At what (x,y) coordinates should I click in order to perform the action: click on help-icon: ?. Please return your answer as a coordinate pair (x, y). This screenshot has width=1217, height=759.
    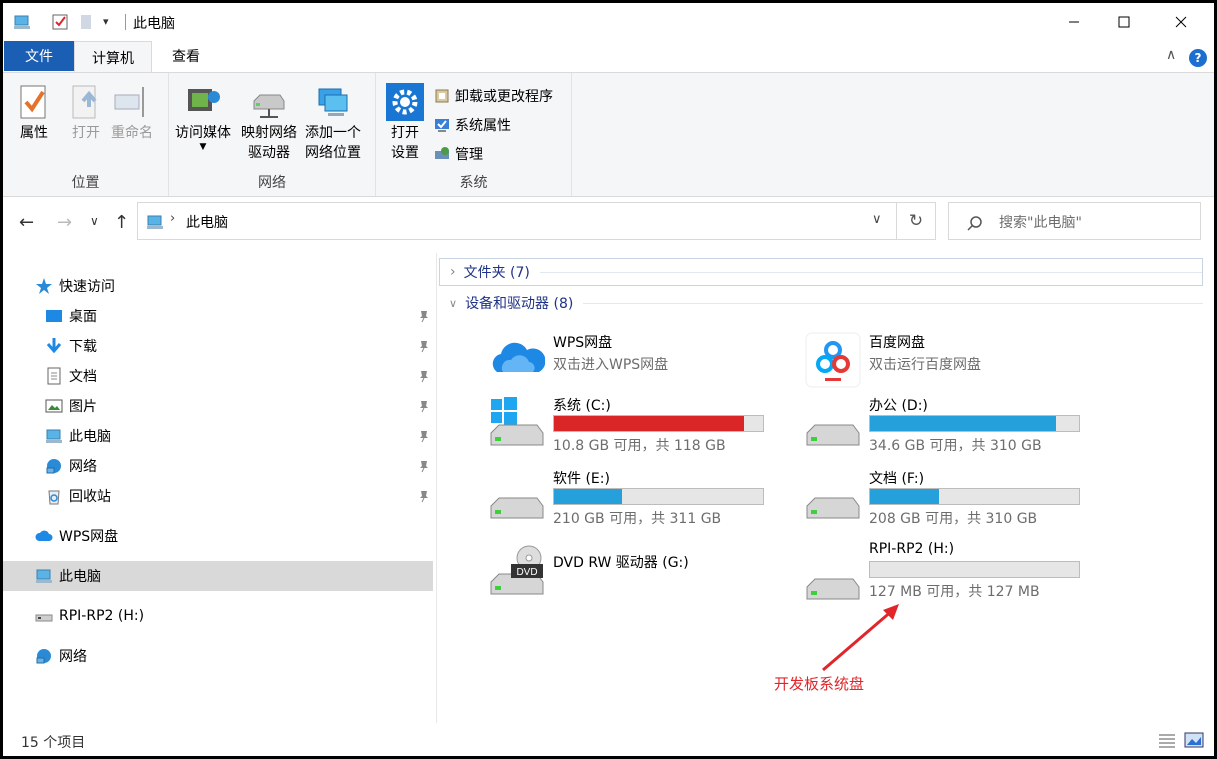
    Looking at the image, I should click on (1198, 58).